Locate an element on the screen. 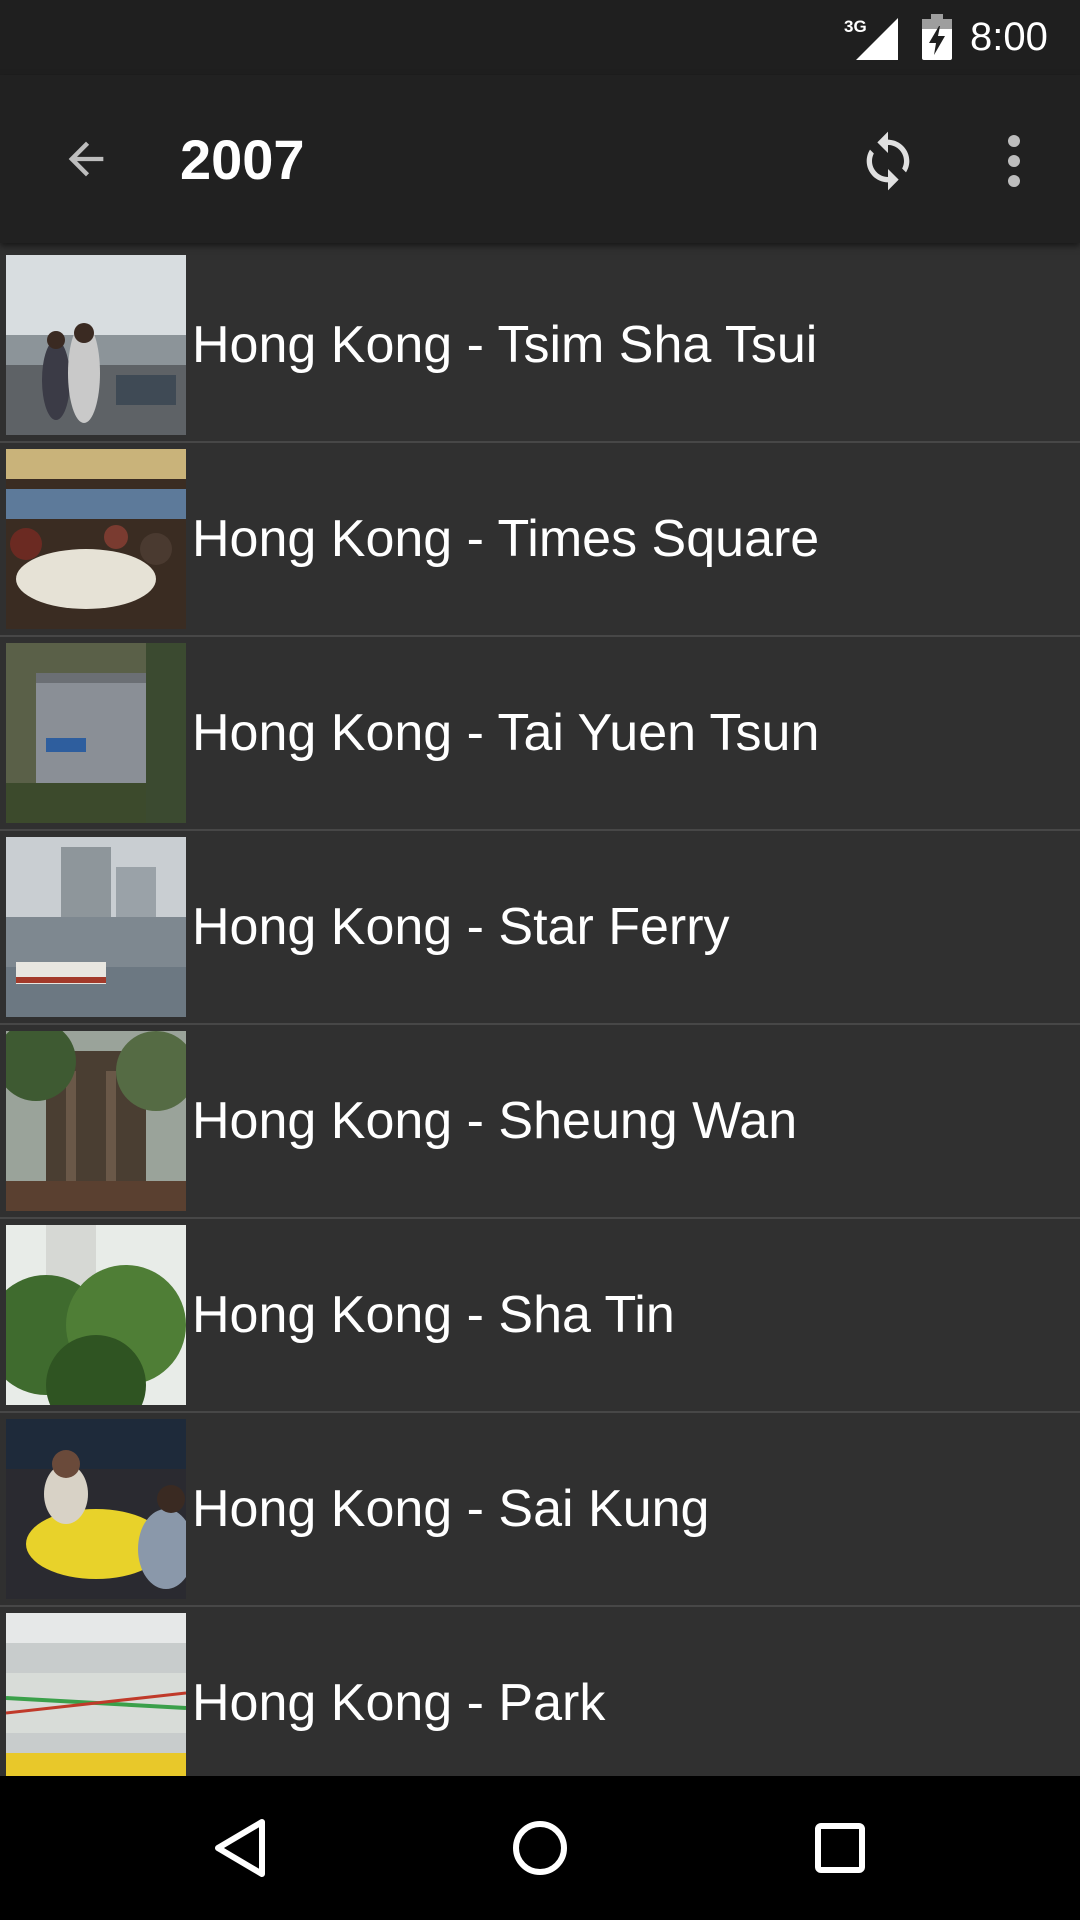 The image size is (1080, 1920). album-title: Hong Kong - Sha Tin is located at coordinates (433, 1315).